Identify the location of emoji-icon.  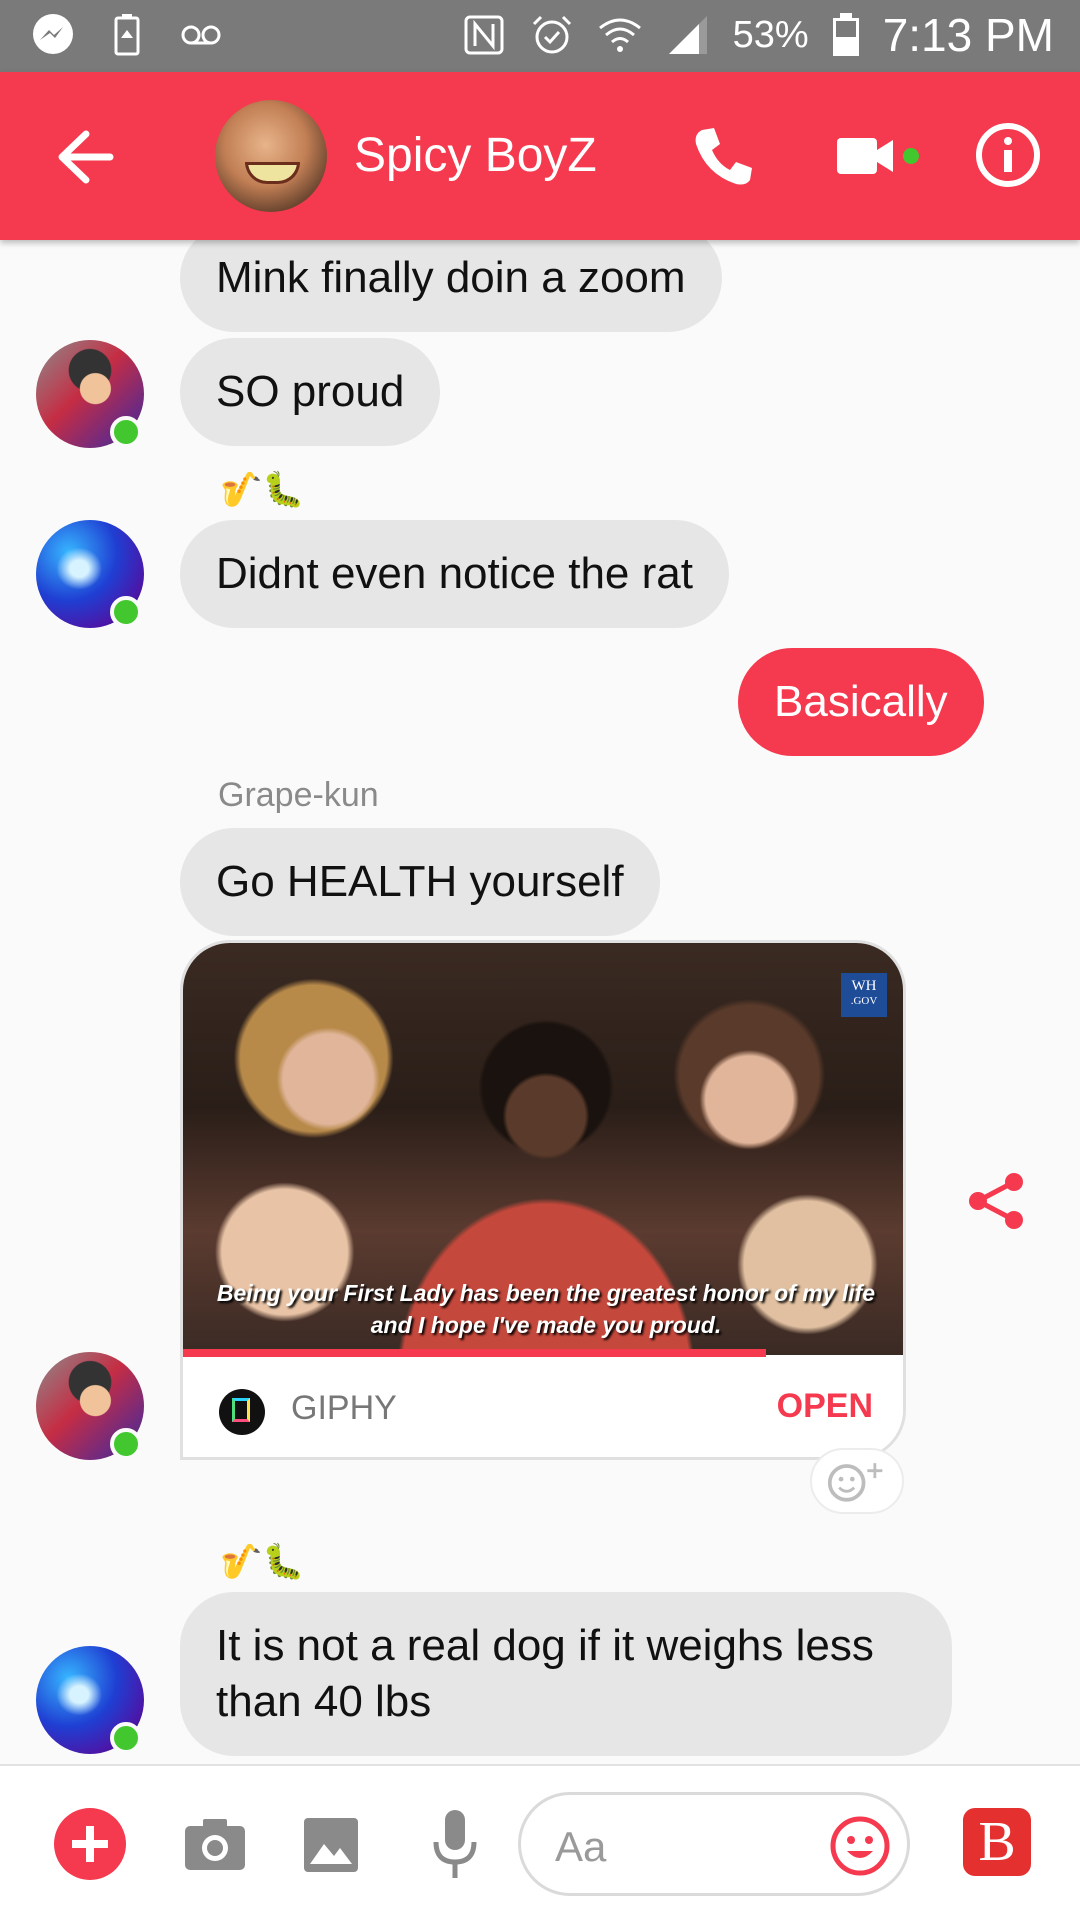
(860, 1846).